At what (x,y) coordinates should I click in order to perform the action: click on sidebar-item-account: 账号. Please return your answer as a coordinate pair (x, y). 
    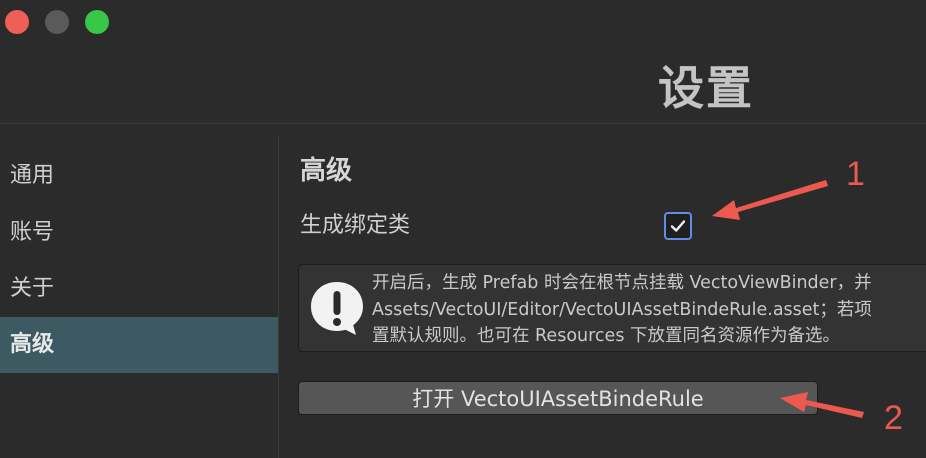
    Looking at the image, I should click on (139, 233).